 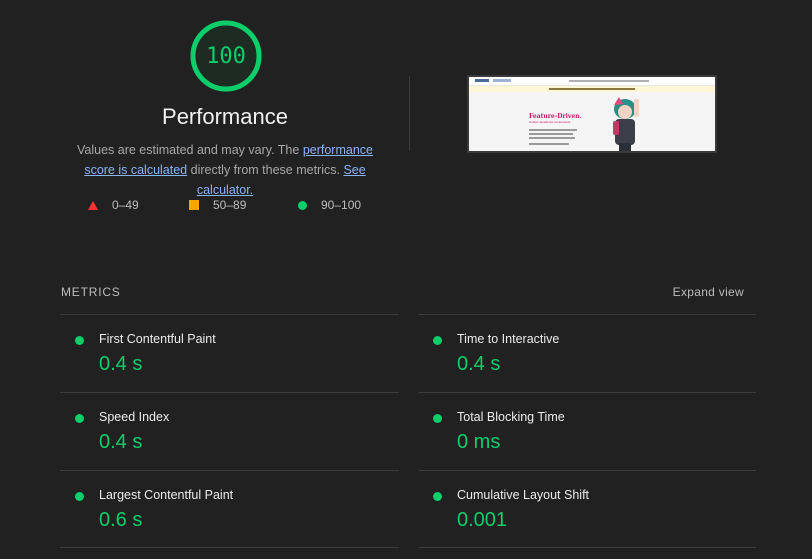 I want to click on thumbnail-logo-text, so click(x=502, y=80).